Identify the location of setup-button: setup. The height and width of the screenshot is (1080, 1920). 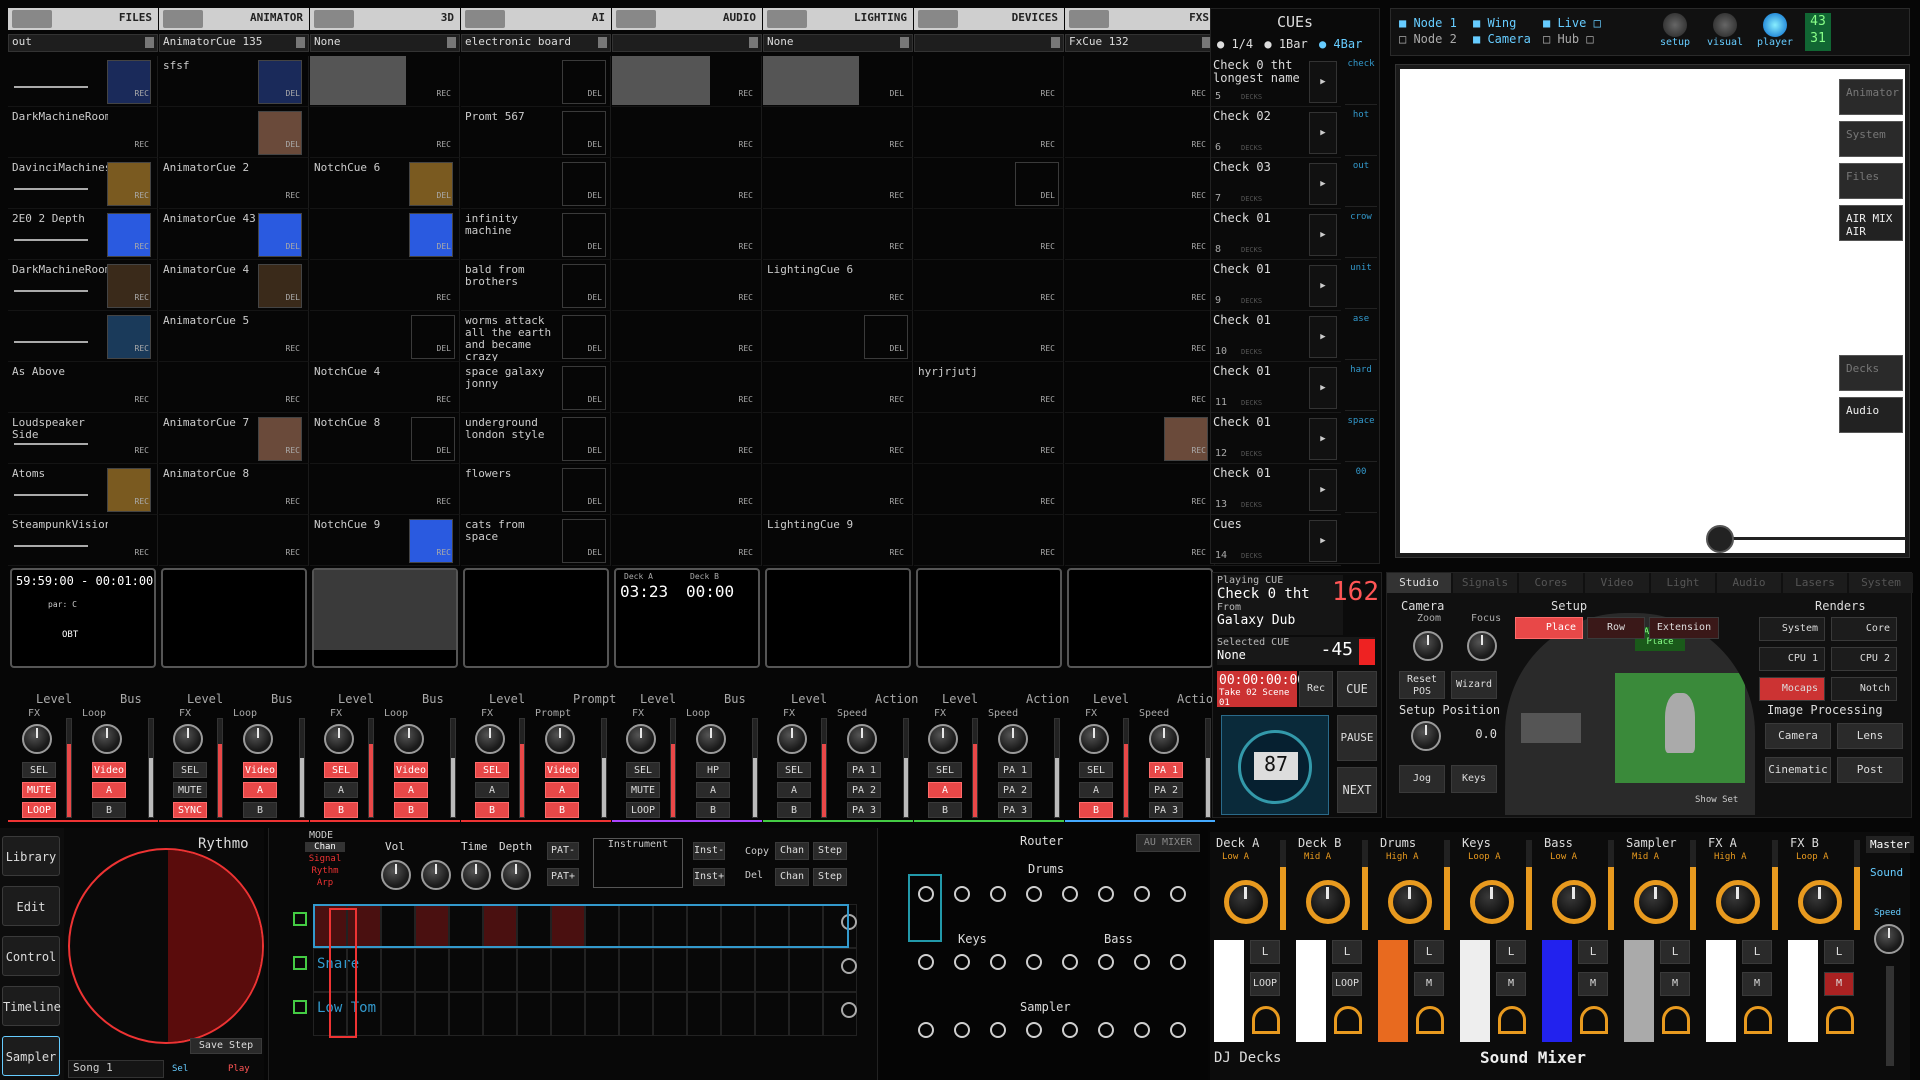
(1675, 30).